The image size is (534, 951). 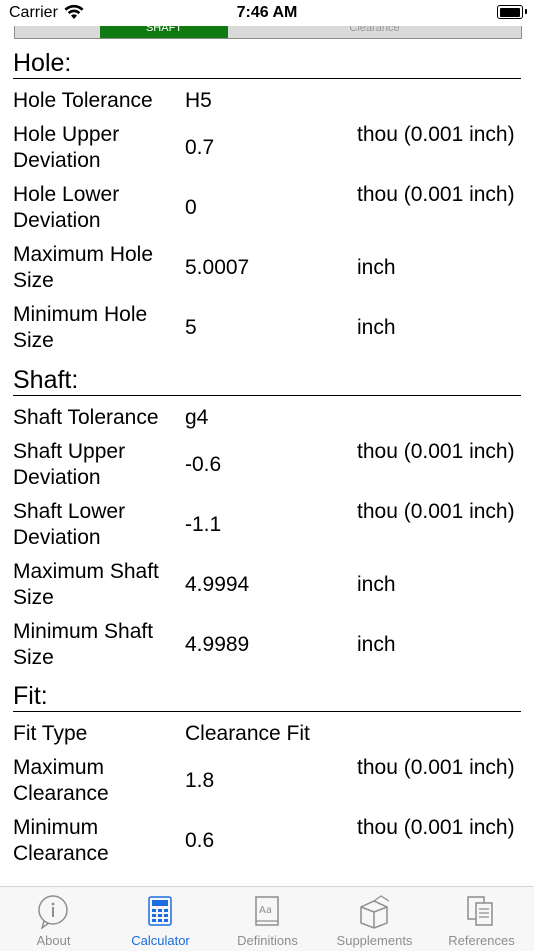 I want to click on dictionary-icon: Aa, so click(x=267, y=912).